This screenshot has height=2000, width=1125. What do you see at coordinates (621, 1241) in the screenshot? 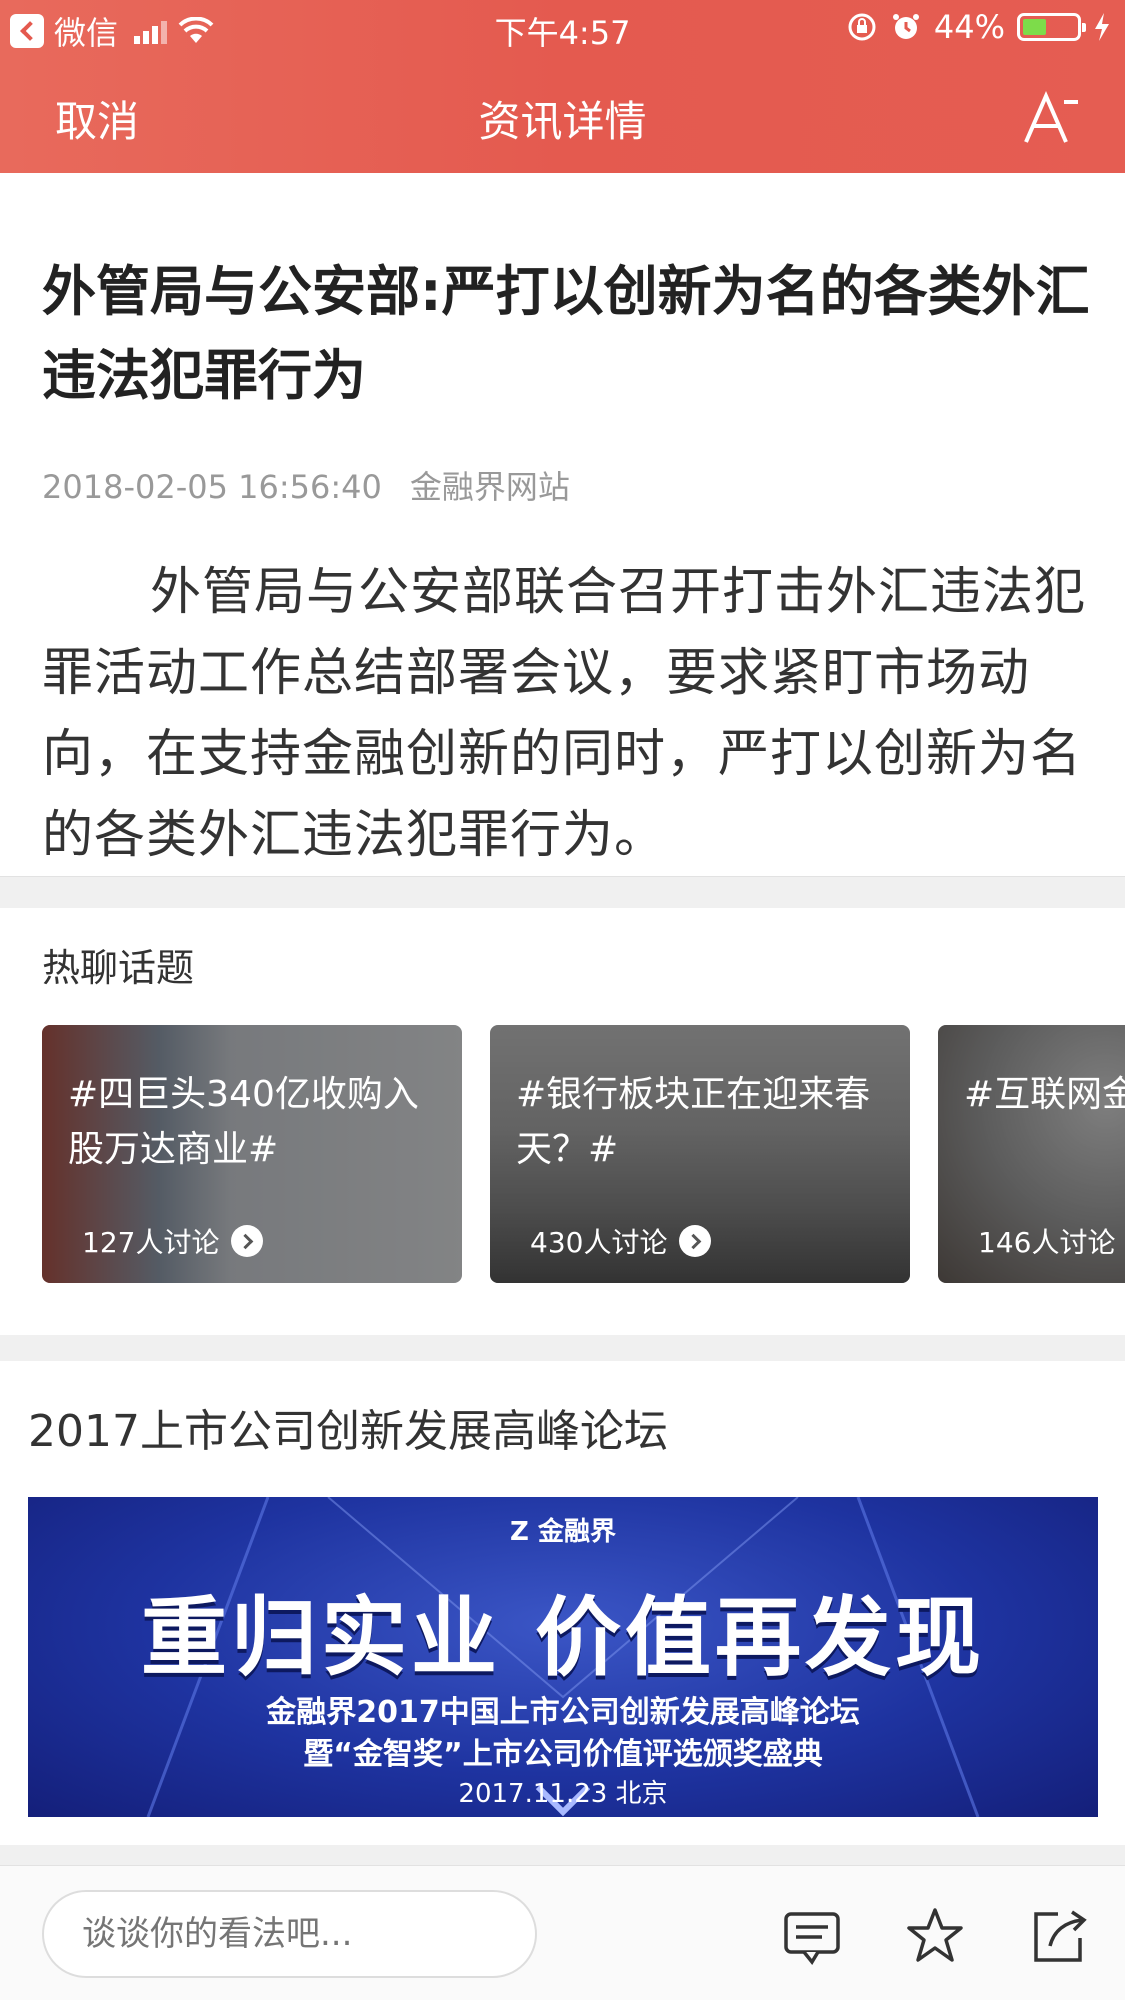
I see `topic-count: 430人讨论` at bounding box center [621, 1241].